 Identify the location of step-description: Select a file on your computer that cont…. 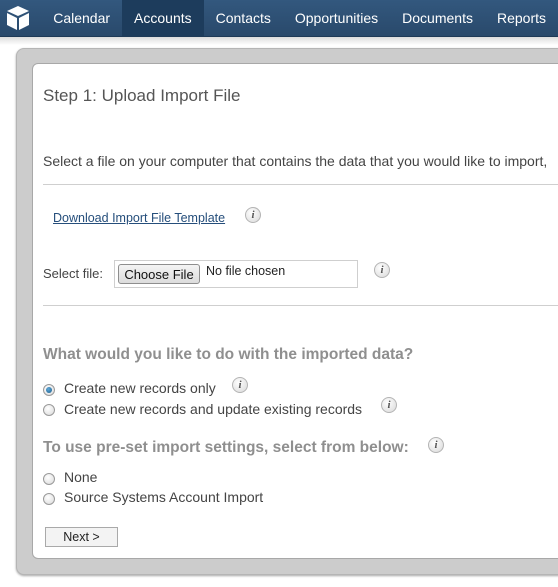
(295, 161).